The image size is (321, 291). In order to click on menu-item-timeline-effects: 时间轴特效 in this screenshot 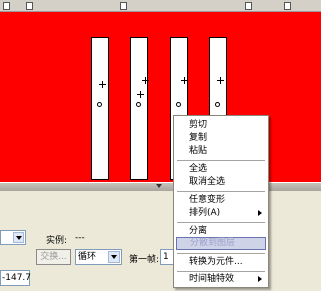, I will do `click(221, 279)`.